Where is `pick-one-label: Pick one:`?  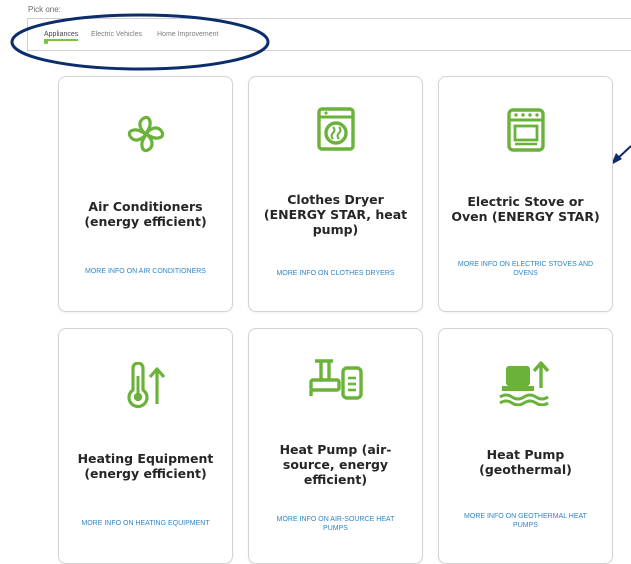 pick-one-label: Pick one: is located at coordinates (44, 9).